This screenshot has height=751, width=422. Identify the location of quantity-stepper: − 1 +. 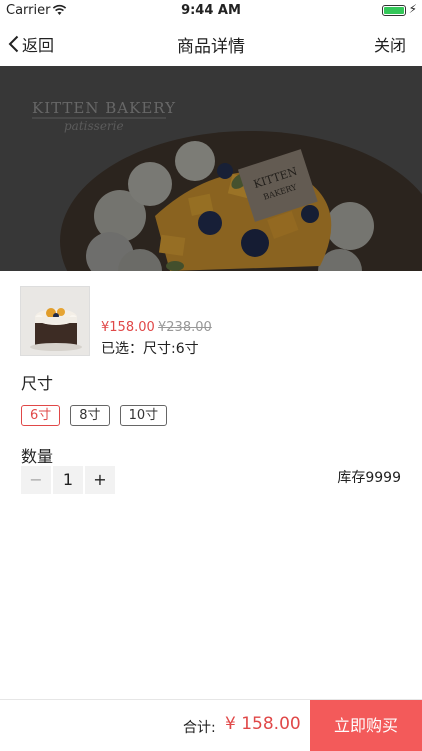
(68, 480).